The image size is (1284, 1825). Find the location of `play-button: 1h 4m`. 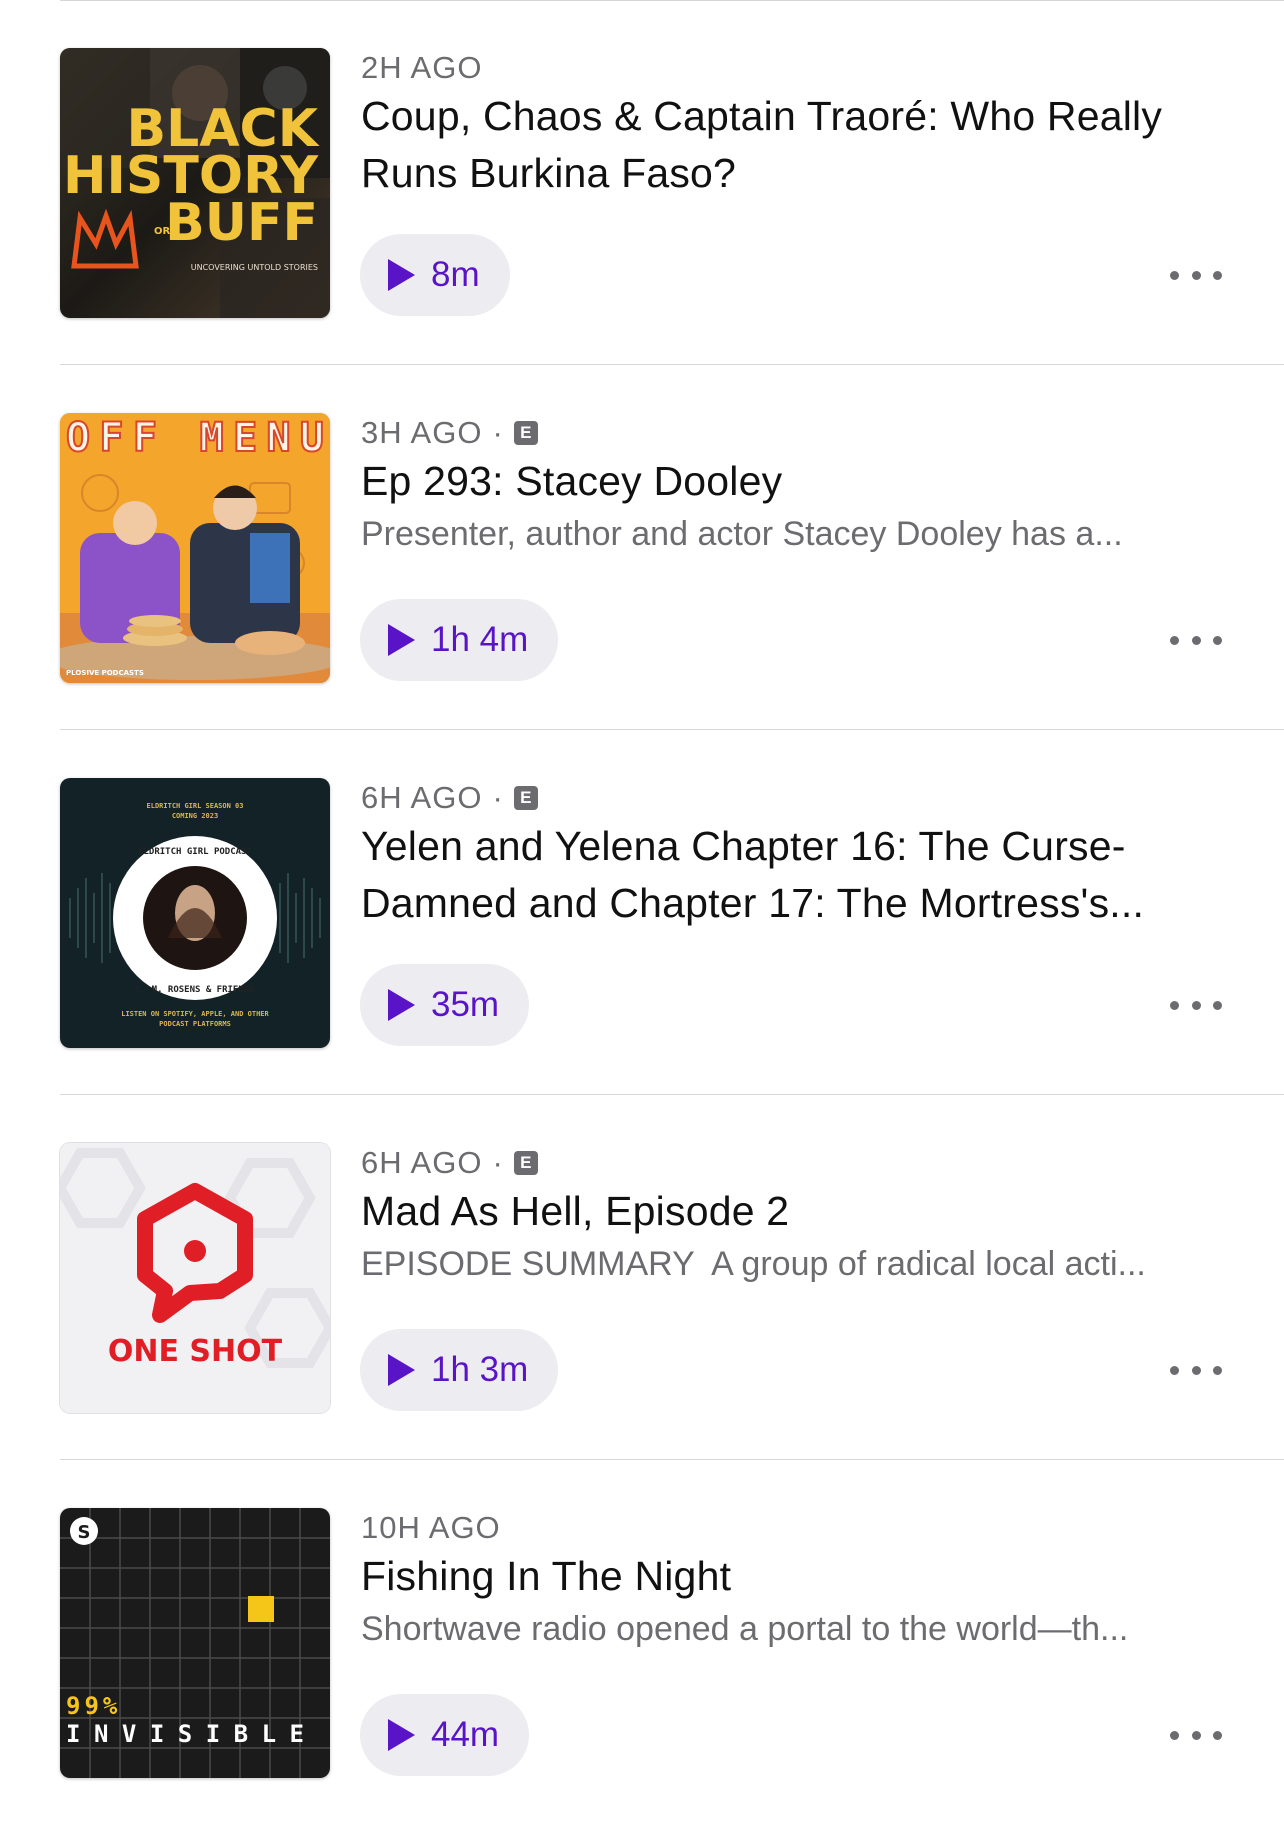

play-button: 1h 4m is located at coordinates (459, 640).